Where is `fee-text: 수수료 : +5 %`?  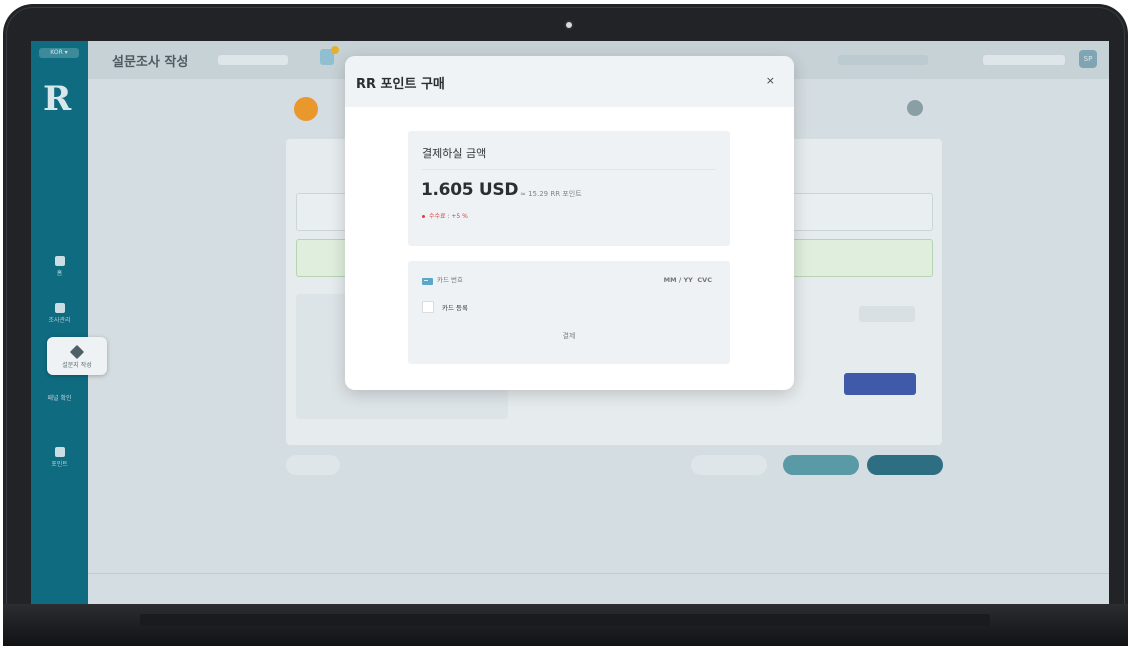
fee-text: 수수료 : +5 % is located at coordinates (448, 216).